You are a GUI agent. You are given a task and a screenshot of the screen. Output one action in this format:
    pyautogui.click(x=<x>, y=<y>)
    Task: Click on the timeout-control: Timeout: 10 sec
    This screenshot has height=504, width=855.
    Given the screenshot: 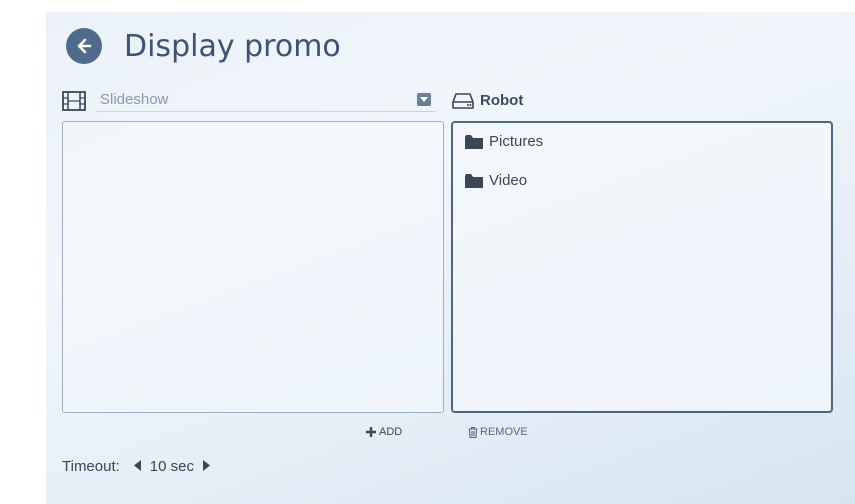 What is the action you would take?
    pyautogui.click(x=136, y=466)
    